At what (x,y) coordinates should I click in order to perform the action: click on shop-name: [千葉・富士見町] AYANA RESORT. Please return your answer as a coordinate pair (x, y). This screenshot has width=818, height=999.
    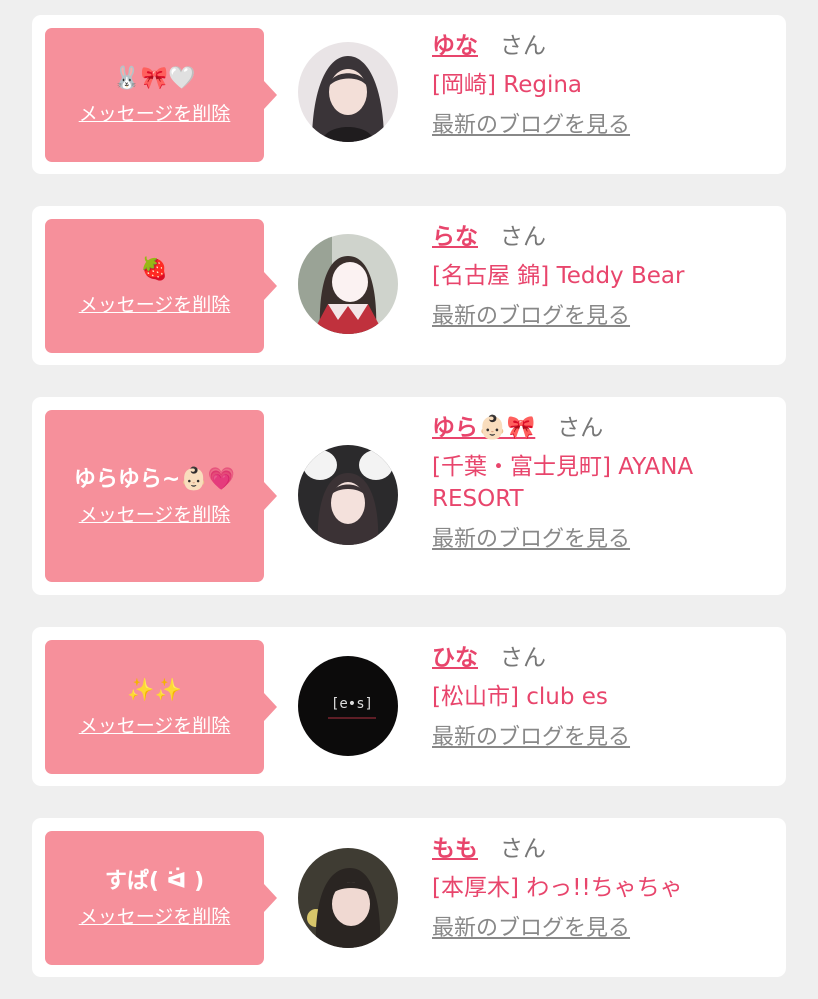
    Looking at the image, I should click on (563, 483).